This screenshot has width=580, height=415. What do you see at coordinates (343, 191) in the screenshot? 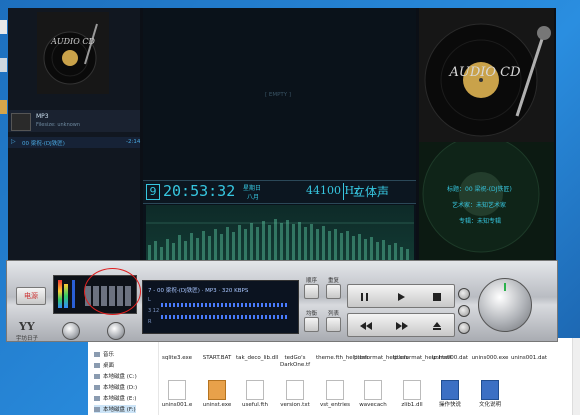
I see `divider` at bounding box center [343, 191].